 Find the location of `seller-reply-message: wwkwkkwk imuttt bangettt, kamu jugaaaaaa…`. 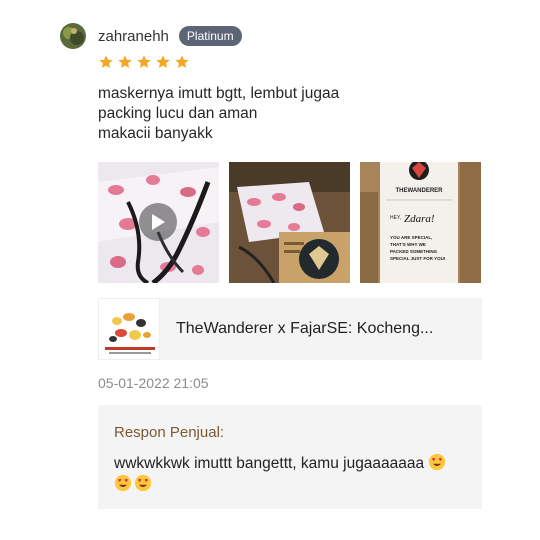

seller-reply-message: wwkwkkwk imuttt bangettt, kamu jugaaaaaa… is located at coordinates (269, 463).